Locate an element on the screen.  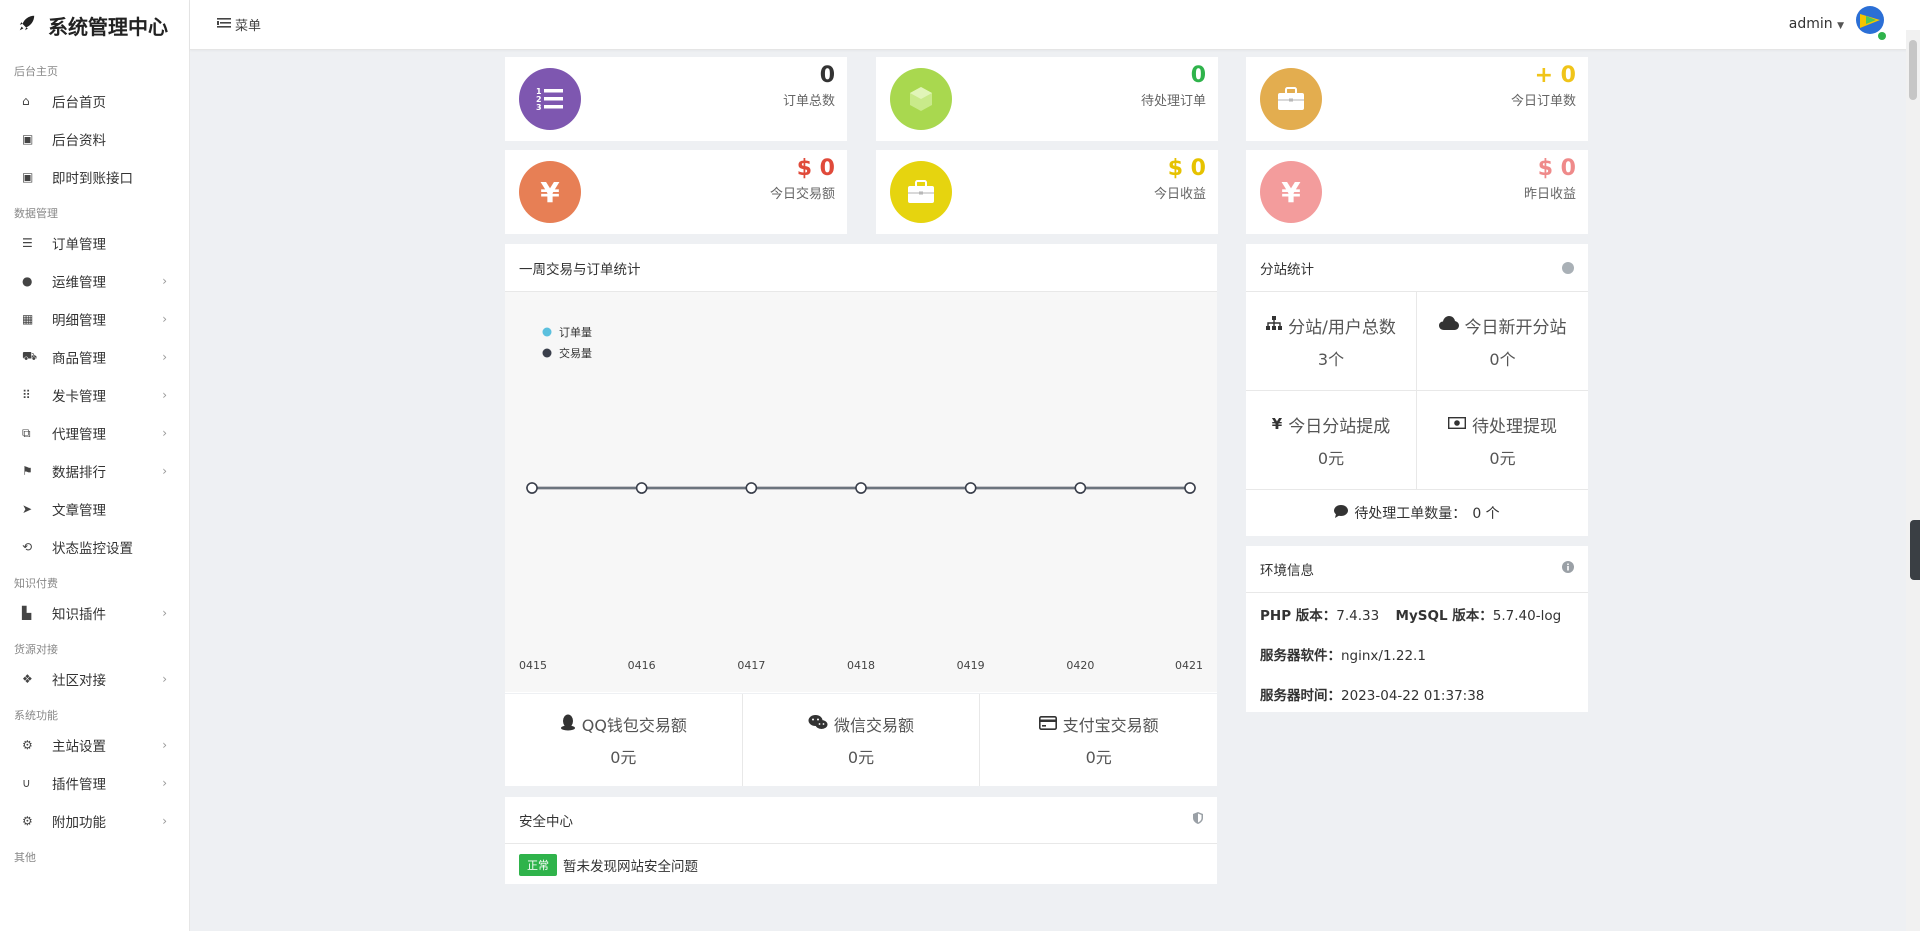
panel-title: 环境信息 is located at coordinates (1287, 571).